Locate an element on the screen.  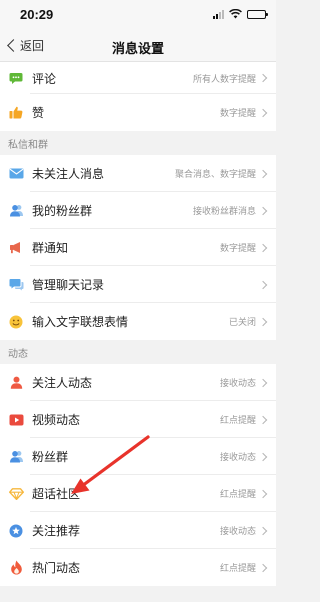
battery-icon is located at coordinates (257, 14).